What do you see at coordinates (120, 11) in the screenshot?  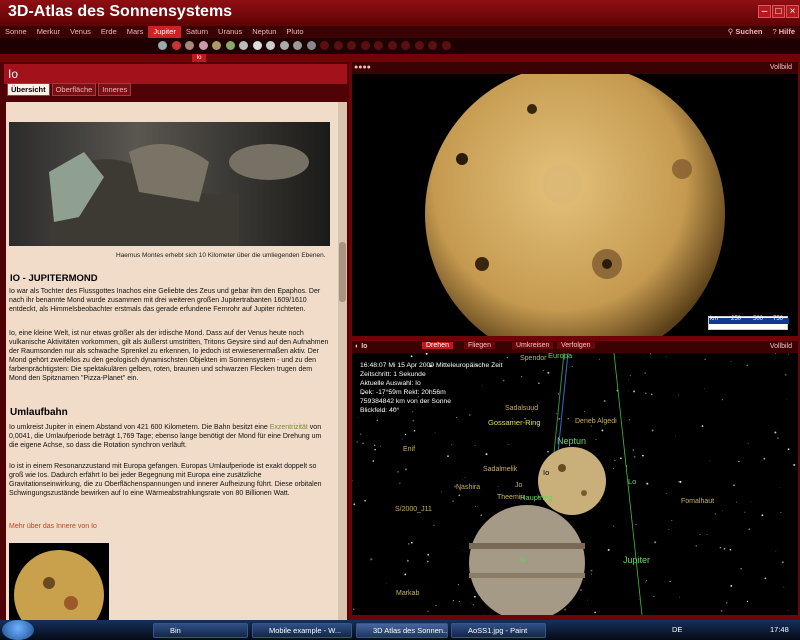 I see `app-title: 3D-Atlas des Sonnensystems` at bounding box center [120, 11].